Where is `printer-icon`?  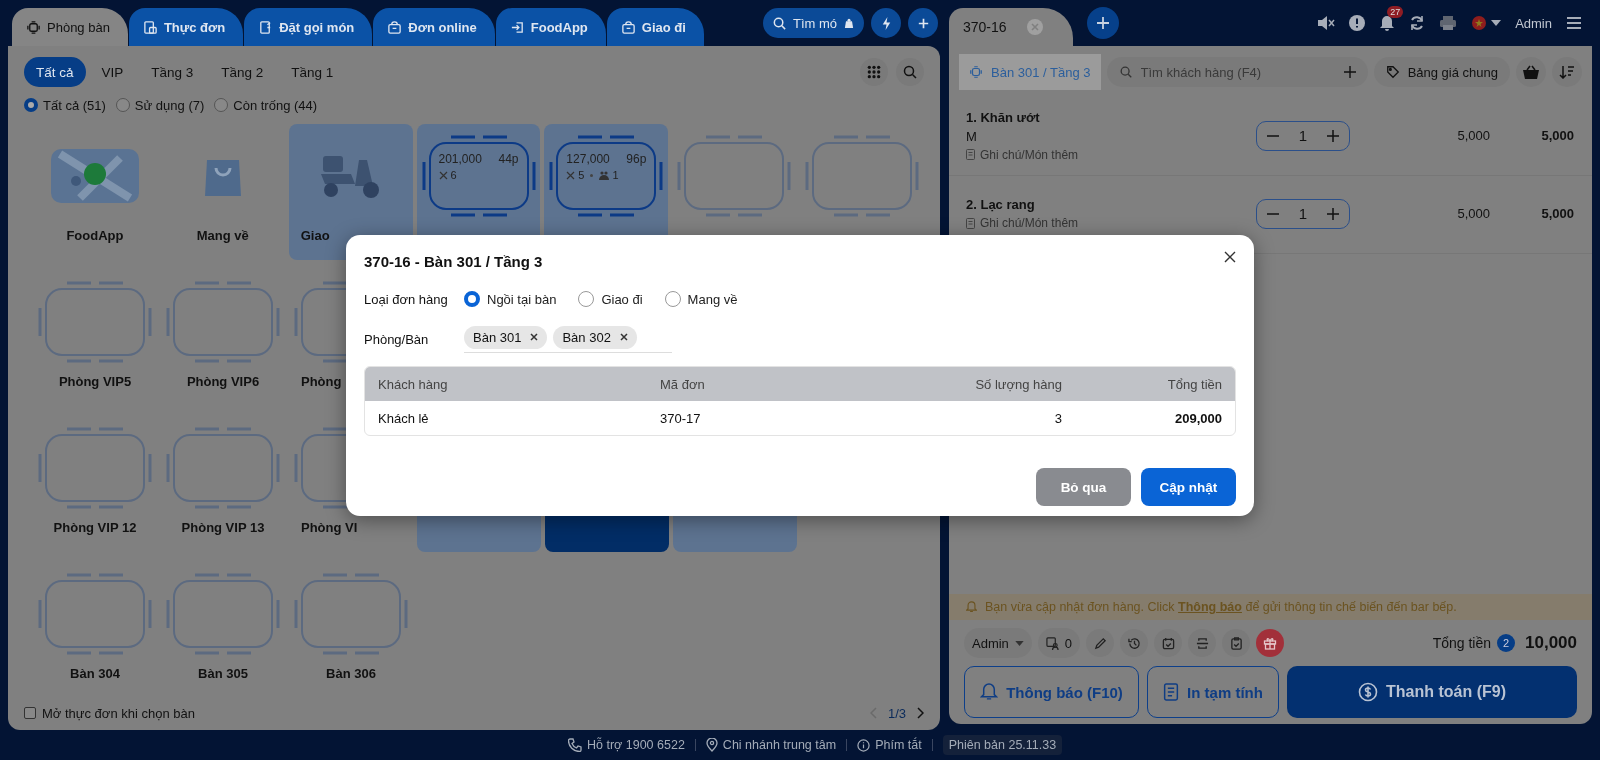
printer-icon is located at coordinates (1448, 23).